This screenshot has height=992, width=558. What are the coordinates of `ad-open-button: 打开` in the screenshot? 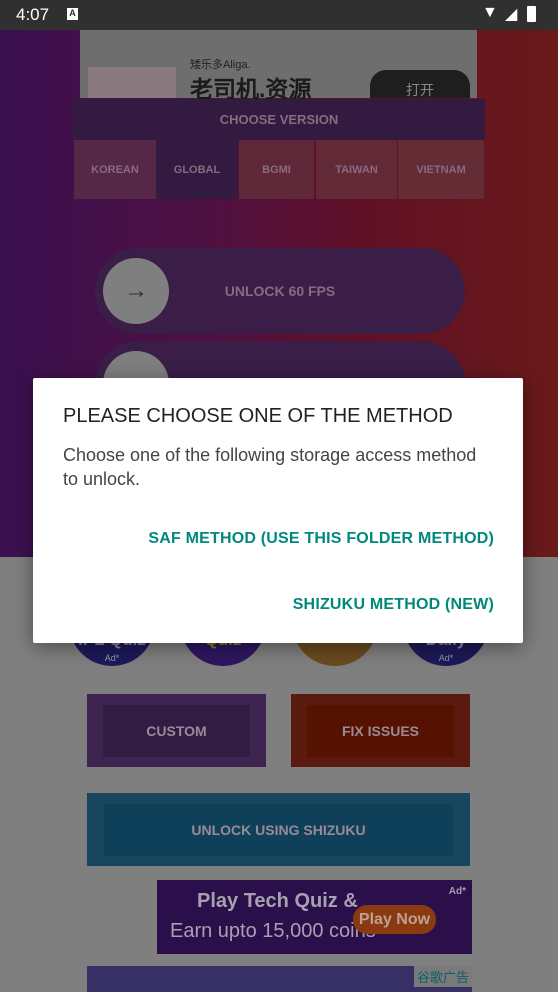 It's located at (420, 84).